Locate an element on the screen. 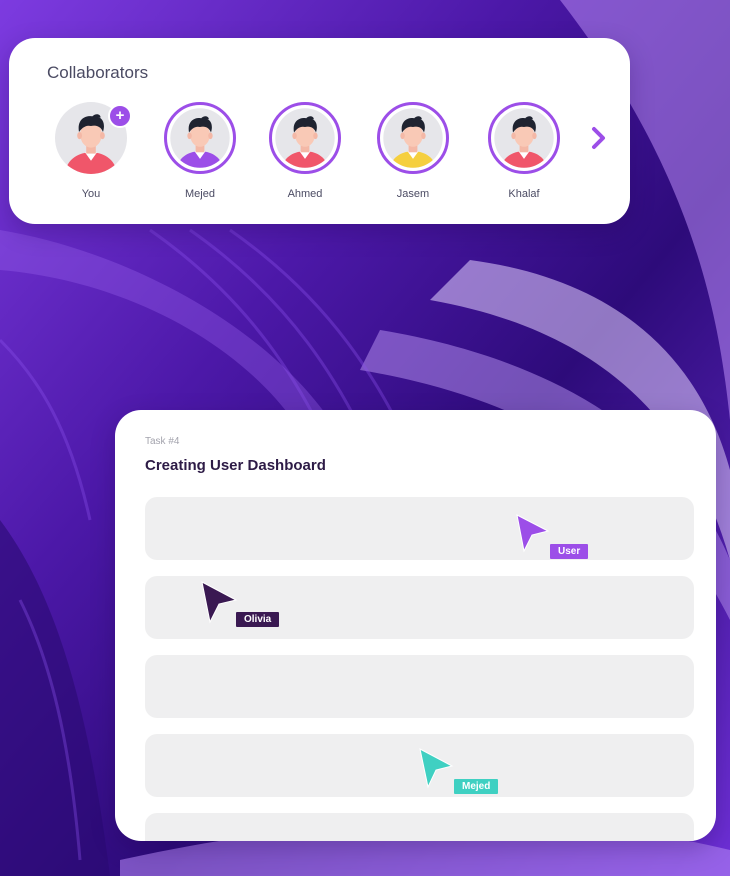 The width and height of the screenshot is (730, 876). chevron-right-icon is located at coordinates (599, 138).